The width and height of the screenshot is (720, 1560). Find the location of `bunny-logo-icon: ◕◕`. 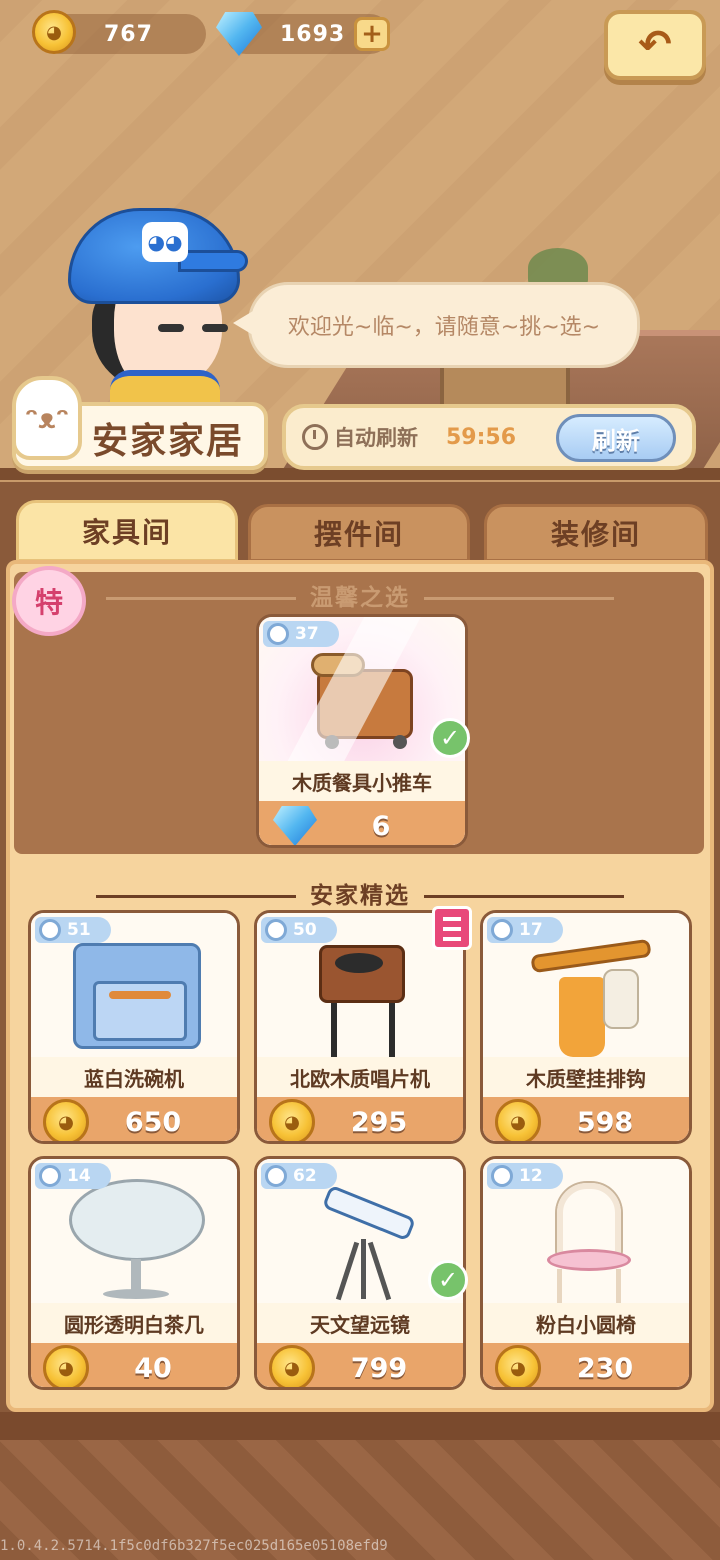

bunny-logo-icon: ◕◕ is located at coordinates (165, 242).